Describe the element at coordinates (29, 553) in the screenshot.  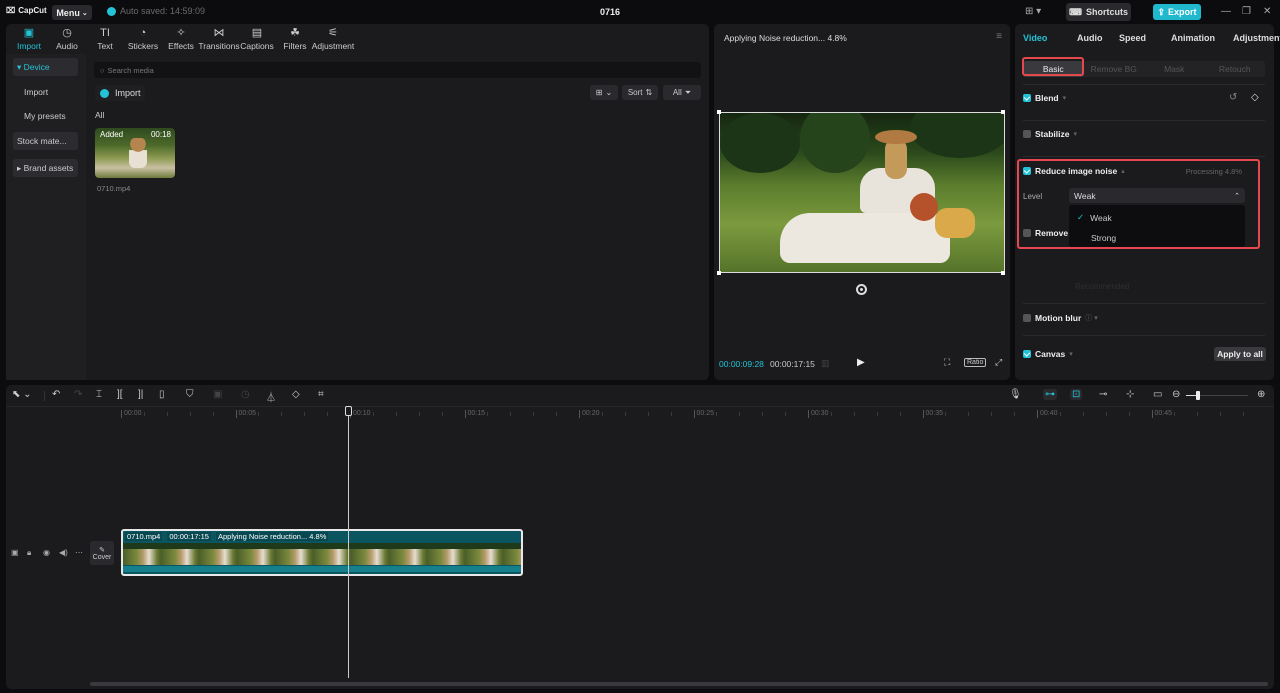
I see `lock-icon: 🔒︎` at that location.